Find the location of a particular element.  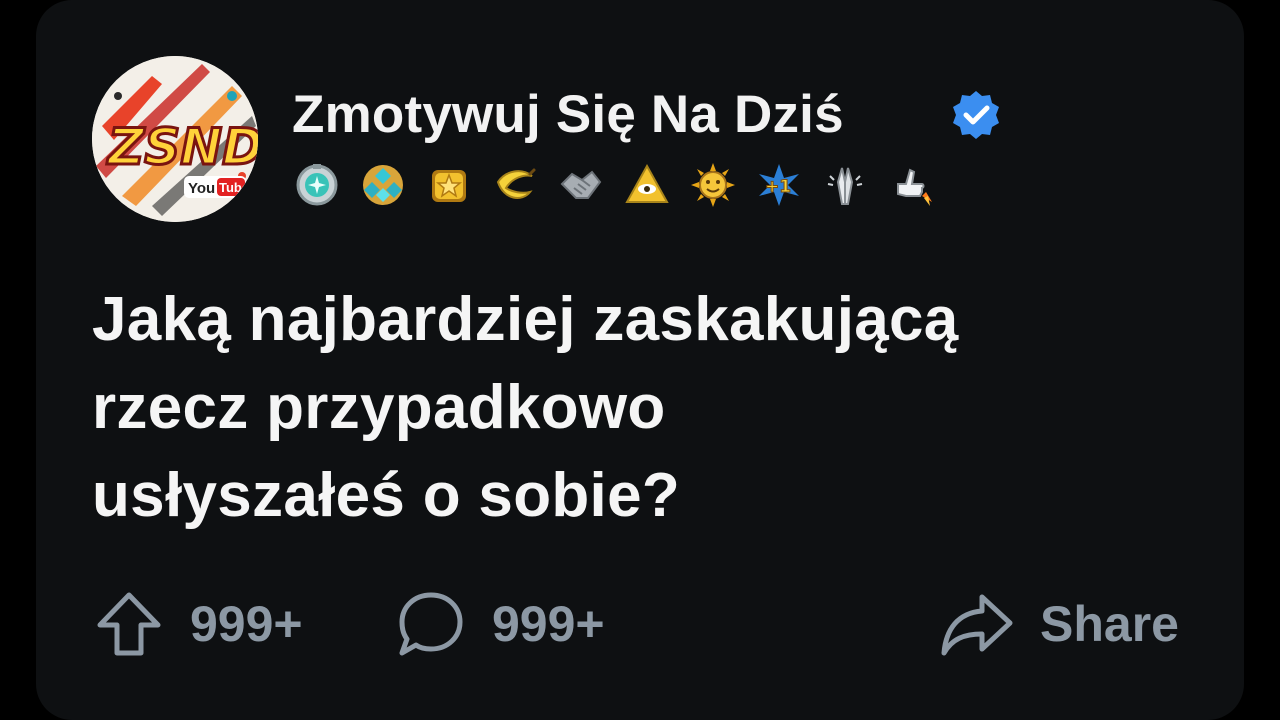

praying-hands-award-icon is located at coordinates (845, 186).